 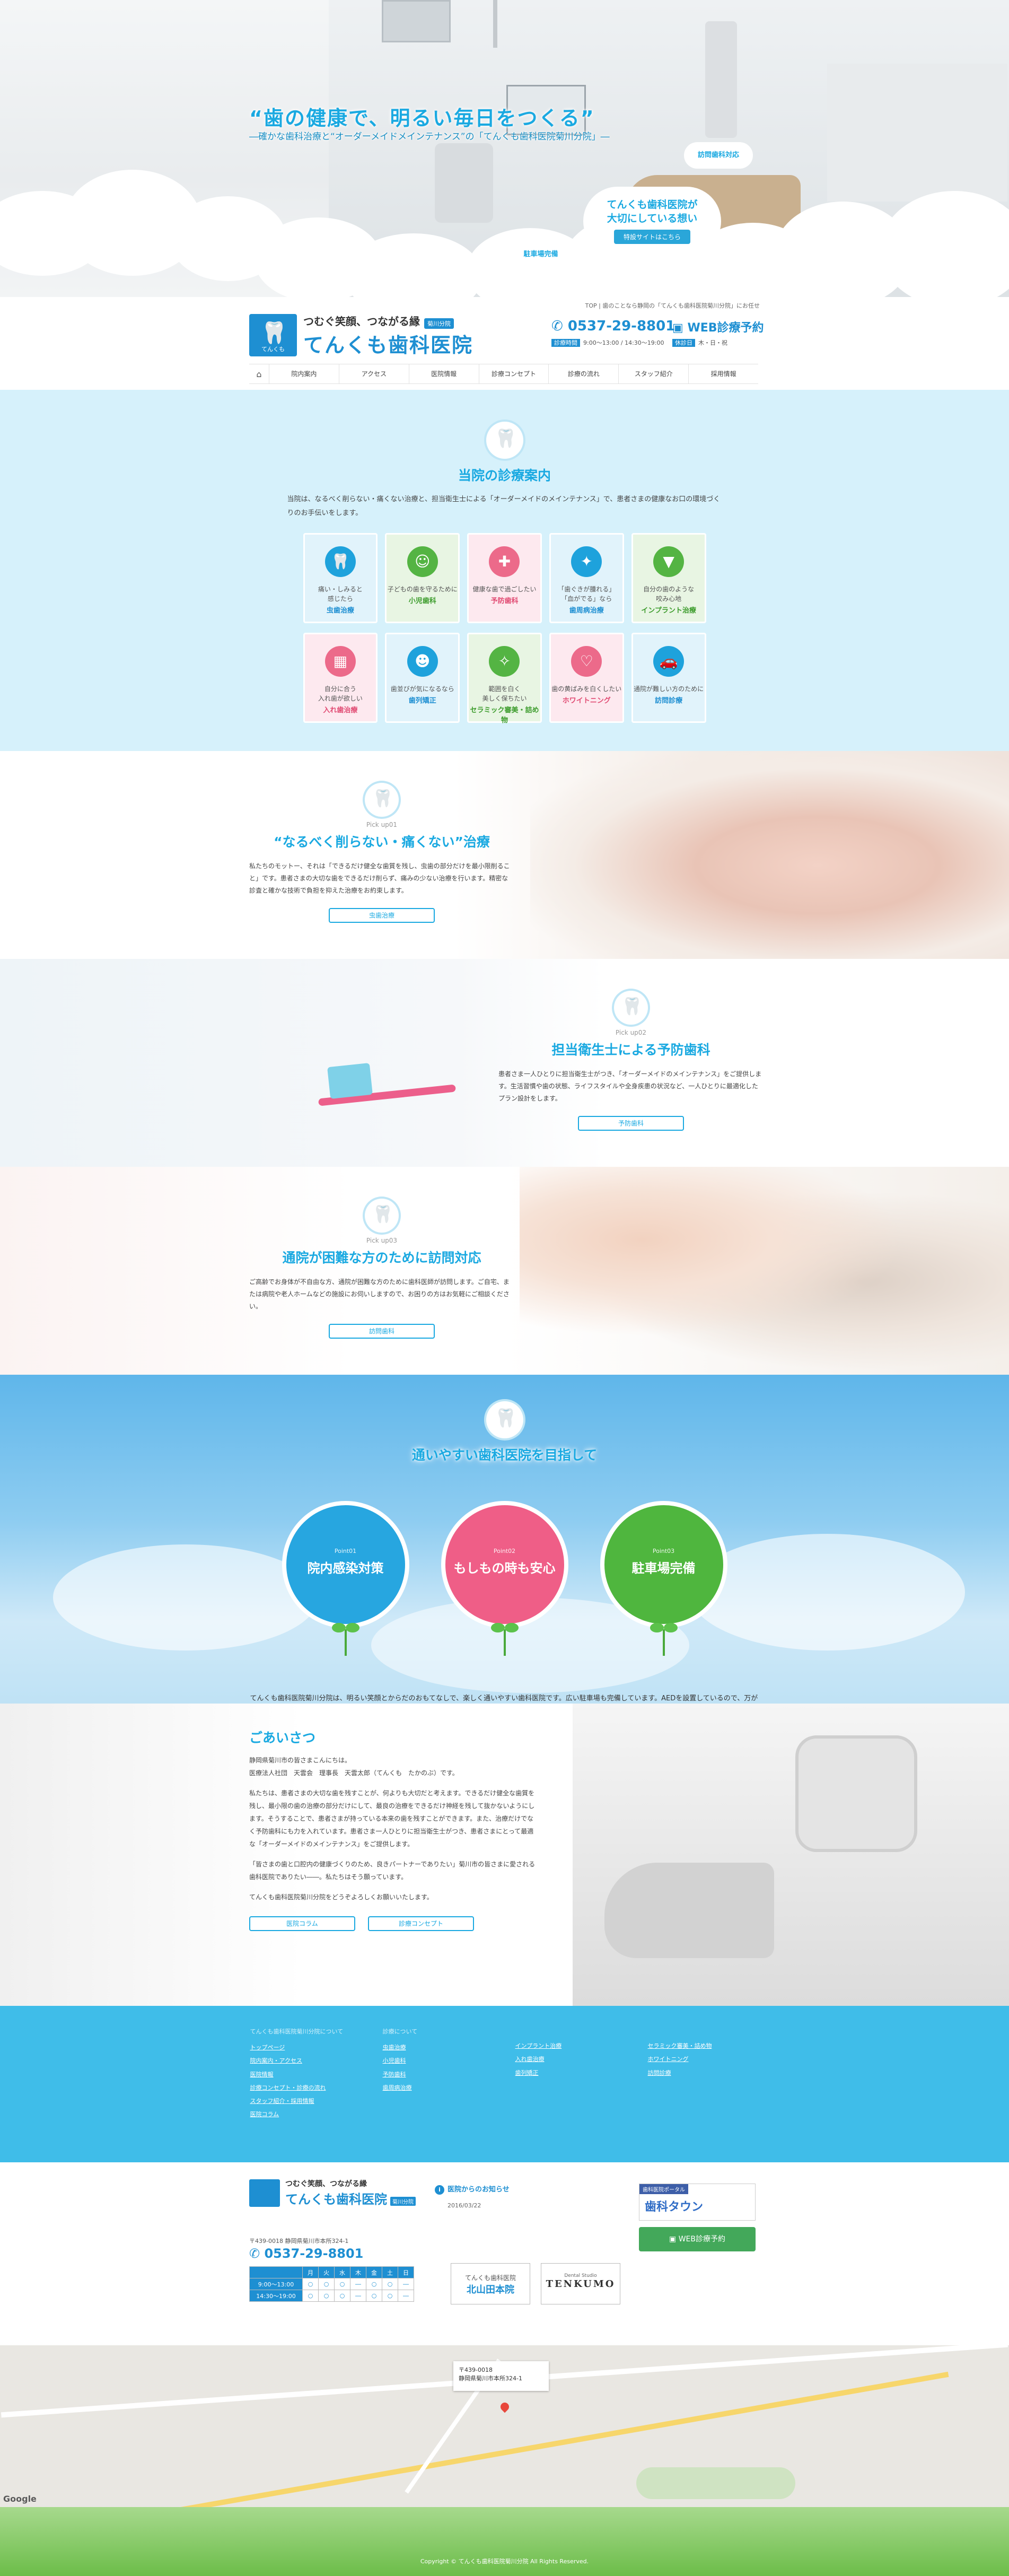 I want to click on nav-item: 院内案内, so click(x=304, y=373).